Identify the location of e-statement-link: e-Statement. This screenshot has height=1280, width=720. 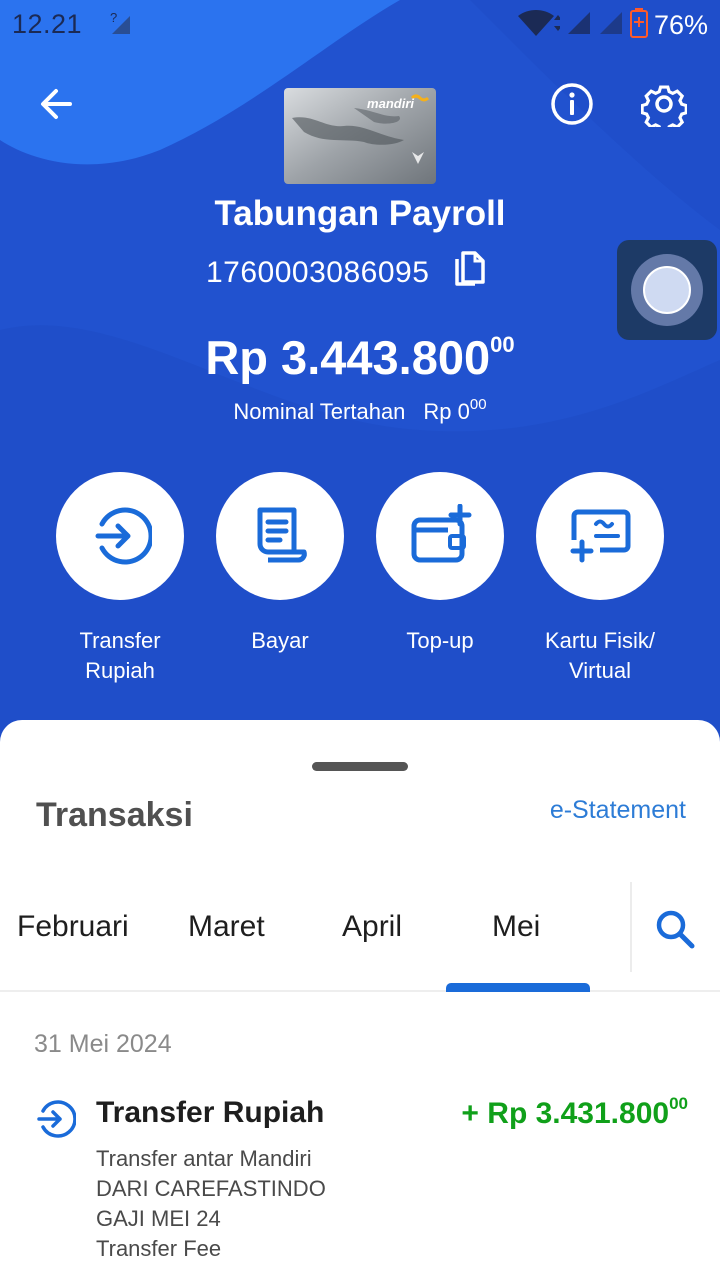
(618, 810).